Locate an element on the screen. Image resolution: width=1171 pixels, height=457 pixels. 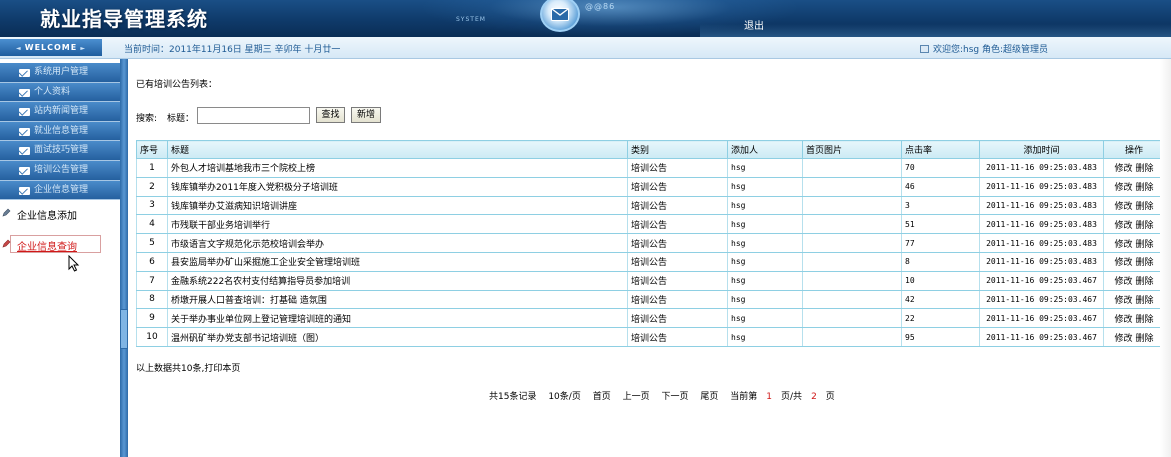
divider-handle is located at coordinates (124, 329).